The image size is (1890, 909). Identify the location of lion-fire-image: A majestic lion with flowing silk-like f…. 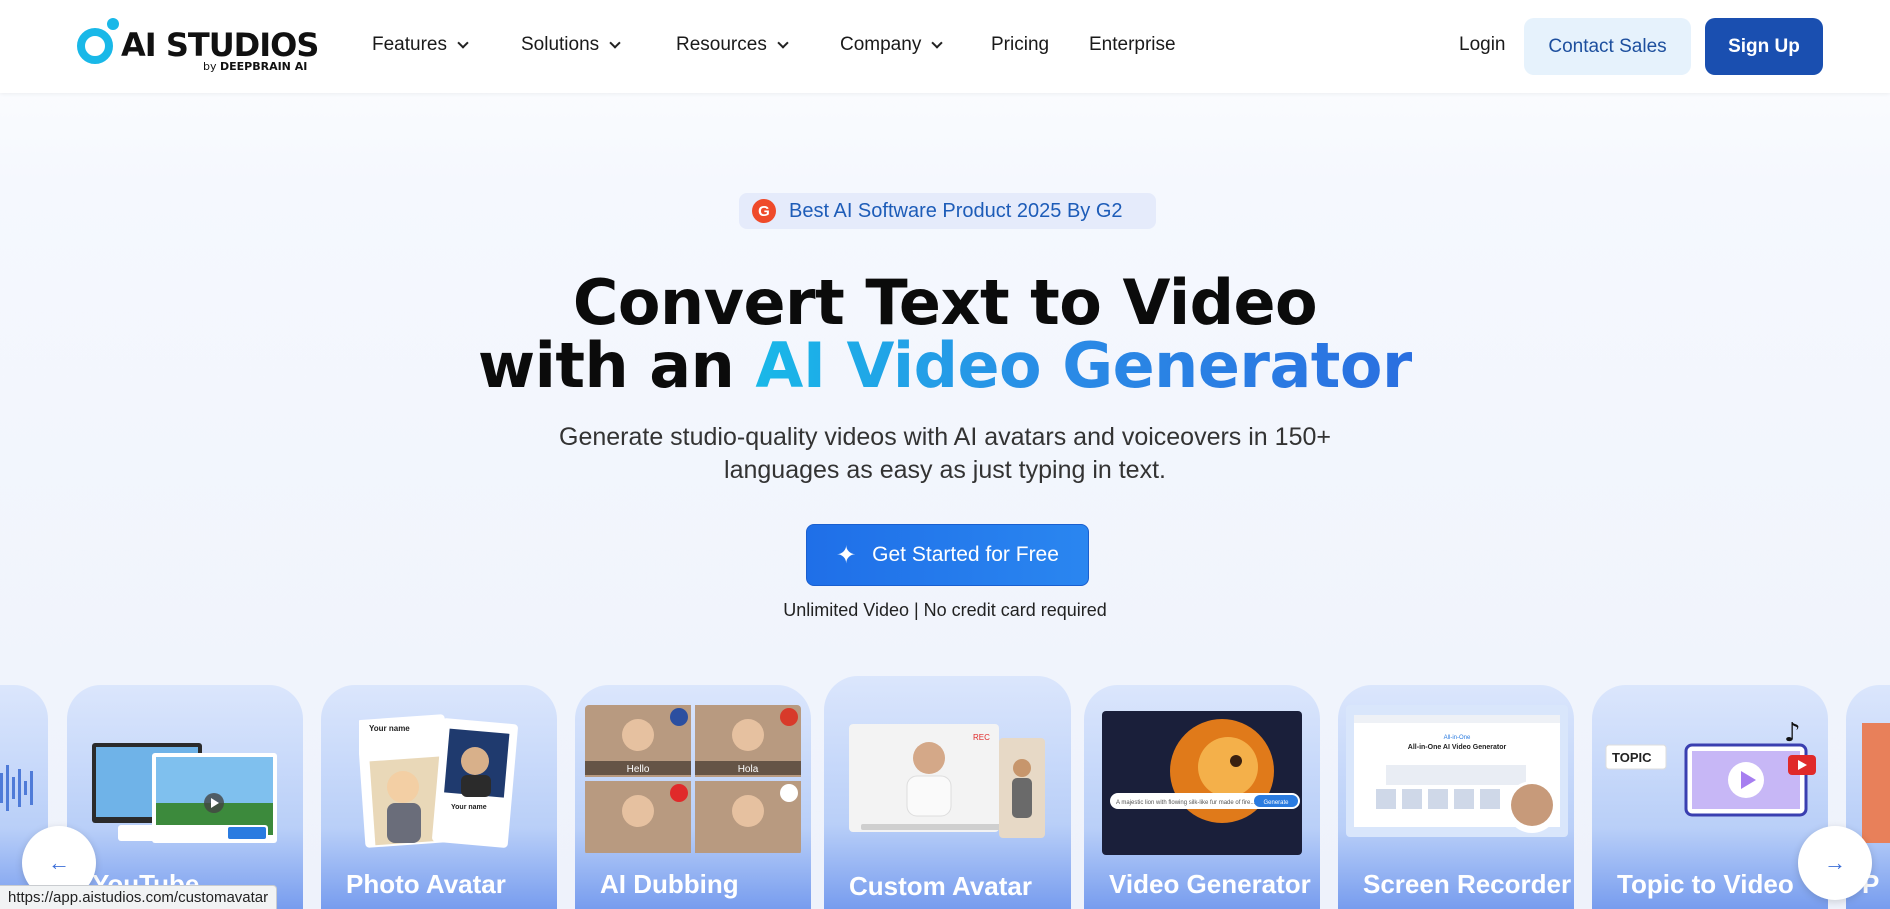
(1202, 783).